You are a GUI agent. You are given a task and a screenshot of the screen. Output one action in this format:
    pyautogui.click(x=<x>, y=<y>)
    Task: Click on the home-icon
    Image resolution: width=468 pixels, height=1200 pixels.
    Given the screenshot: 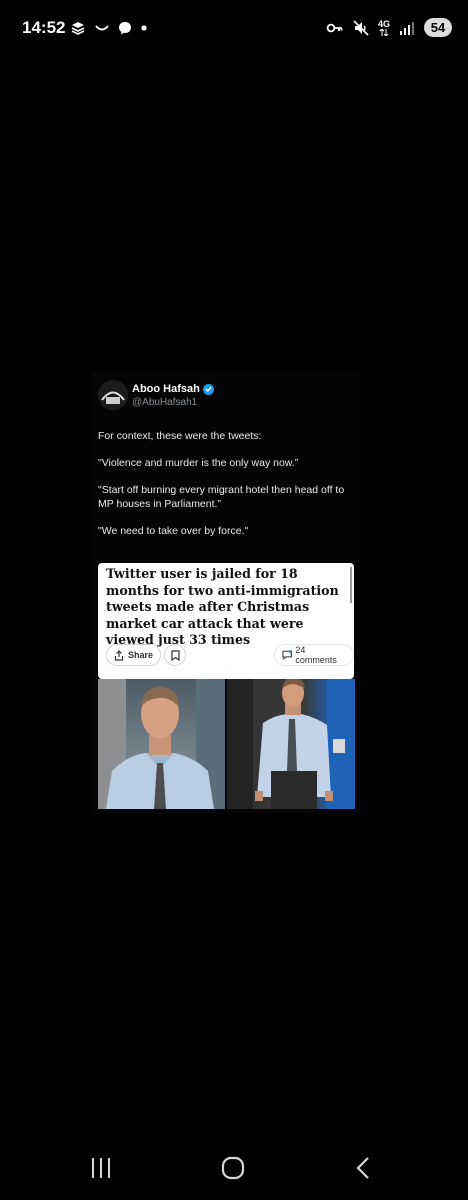 What is the action you would take?
    pyautogui.click(x=233, y=1168)
    